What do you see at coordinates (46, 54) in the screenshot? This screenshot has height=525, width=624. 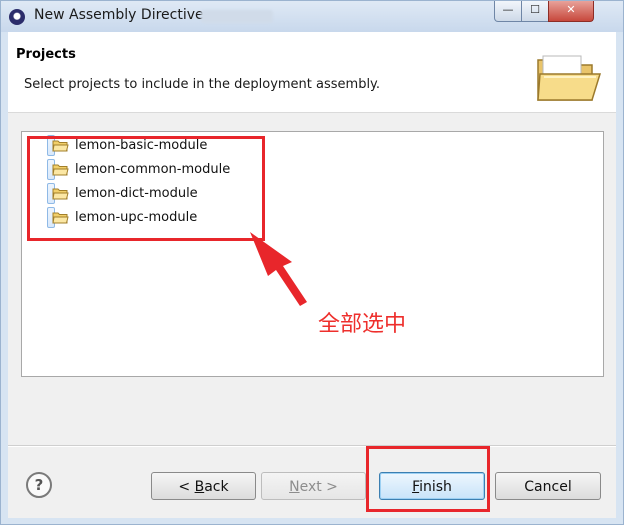 I see `page-title: Projects` at bounding box center [46, 54].